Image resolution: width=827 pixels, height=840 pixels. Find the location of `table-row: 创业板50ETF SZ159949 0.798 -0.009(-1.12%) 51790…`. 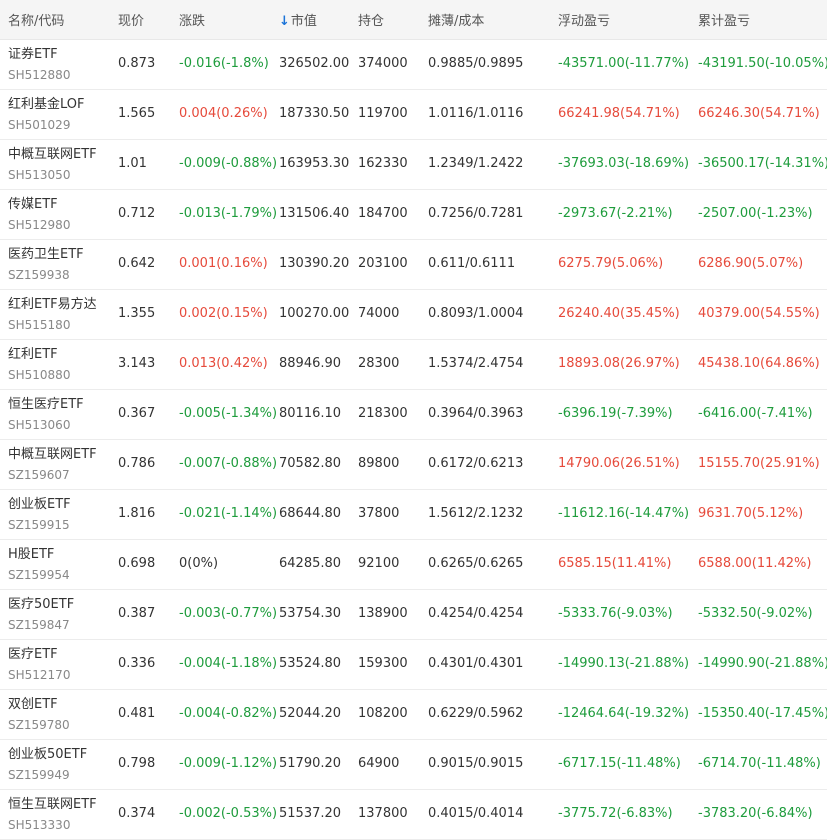

table-row: 创业板50ETF SZ159949 0.798 -0.009(-1.12%) 51790… is located at coordinates (413, 765).